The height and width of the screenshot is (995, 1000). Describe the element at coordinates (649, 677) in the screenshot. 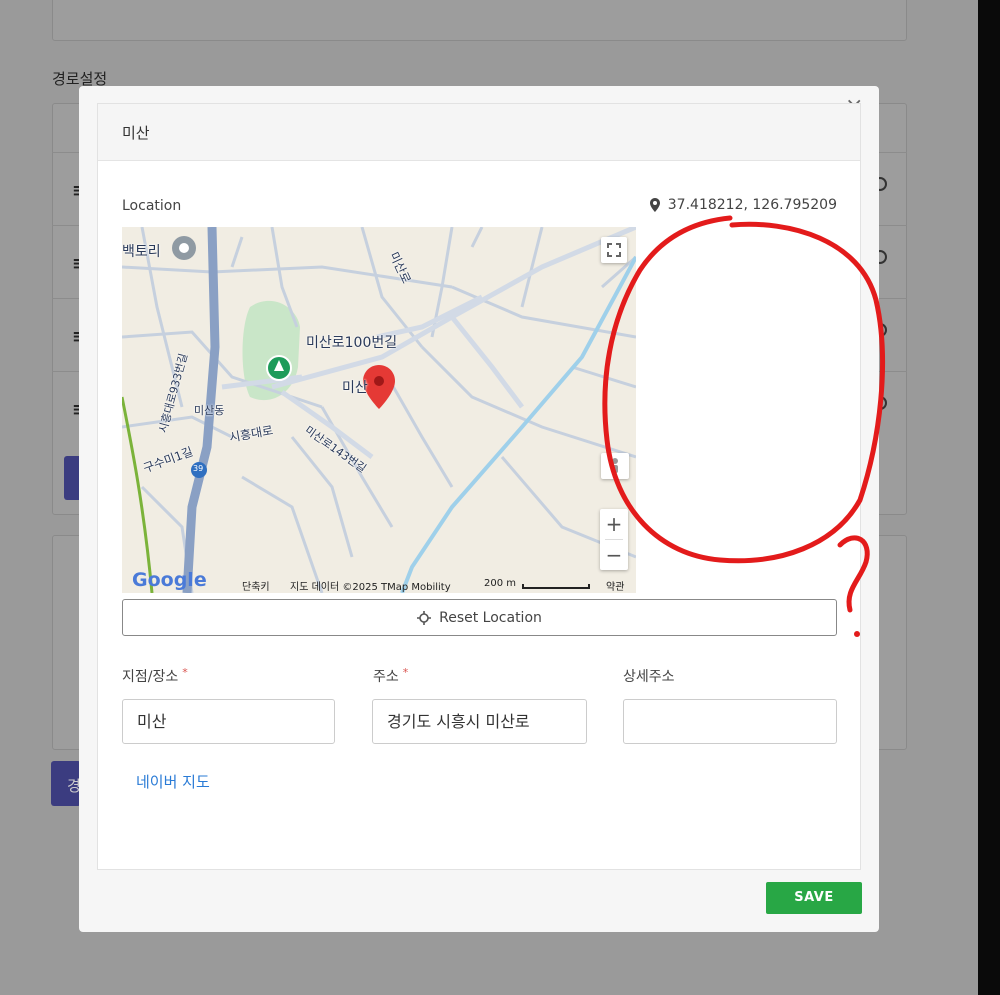

I see `detail-address-label: 상세주소` at that location.